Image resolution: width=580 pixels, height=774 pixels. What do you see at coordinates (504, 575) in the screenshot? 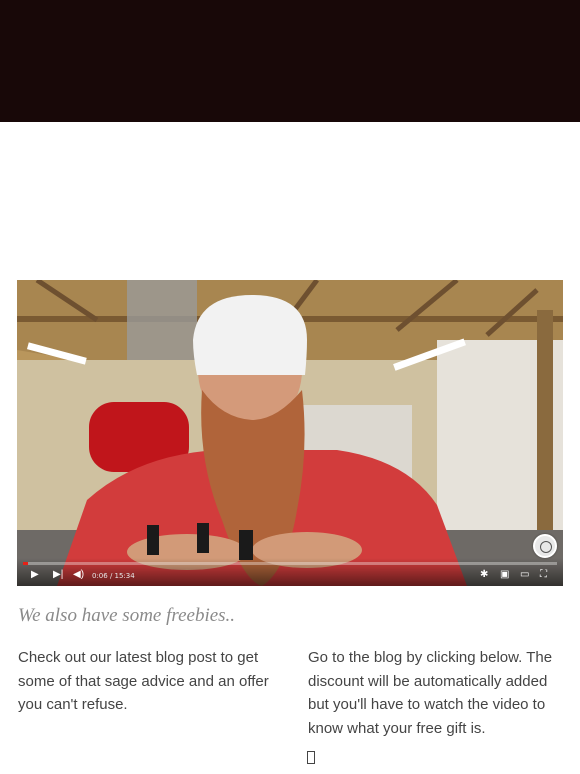
I see `miniplayer-icon: ▣` at bounding box center [504, 575].